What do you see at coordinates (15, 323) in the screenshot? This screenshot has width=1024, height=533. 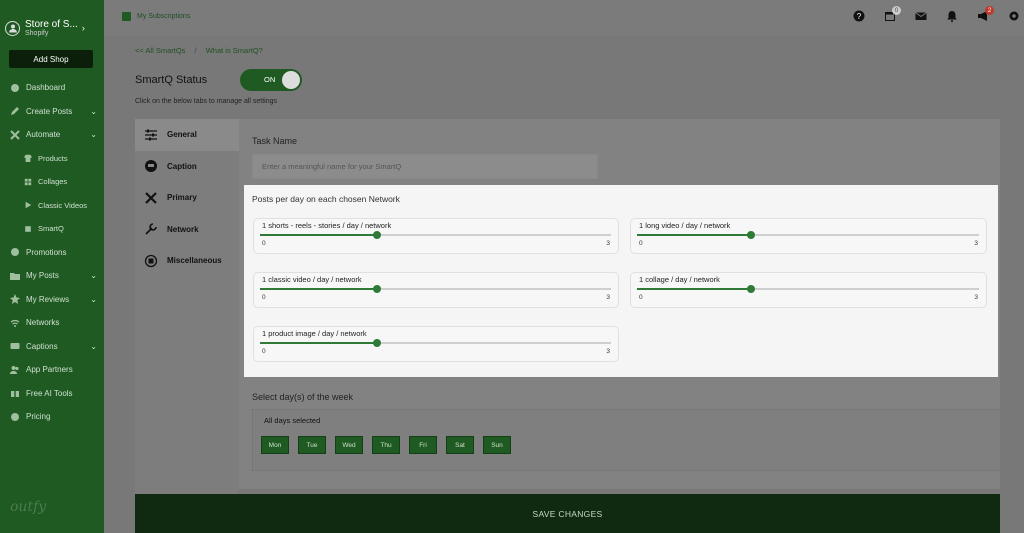 I see `wifi-icon` at bounding box center [15, 323].